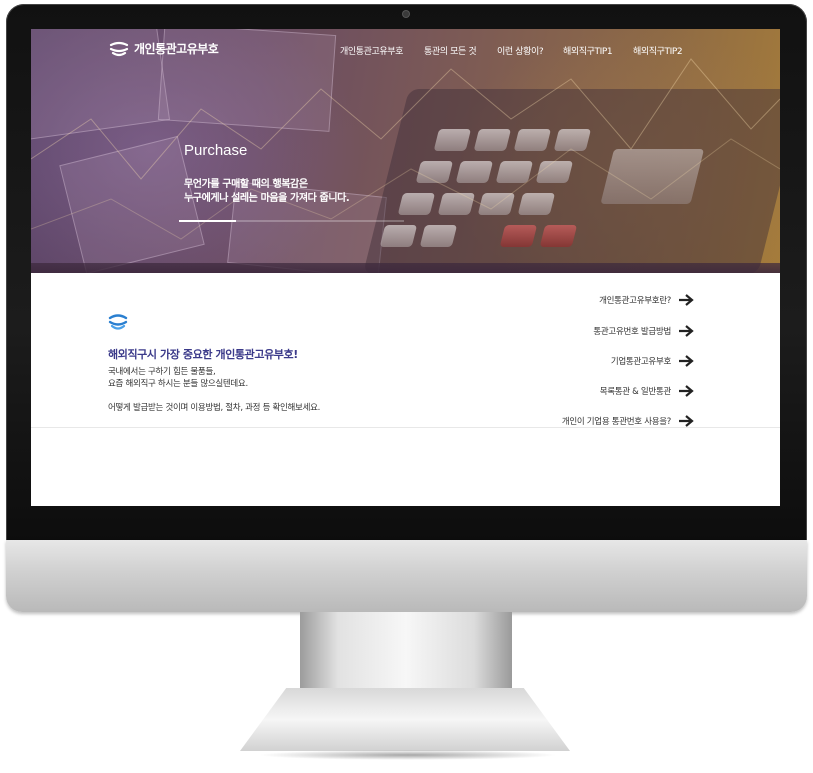 The image size is (813, 773). What do you see at coordinates (216, 150) in the screenshot?
I see `hero-title: Purchase` at bounding box center [216, 150].